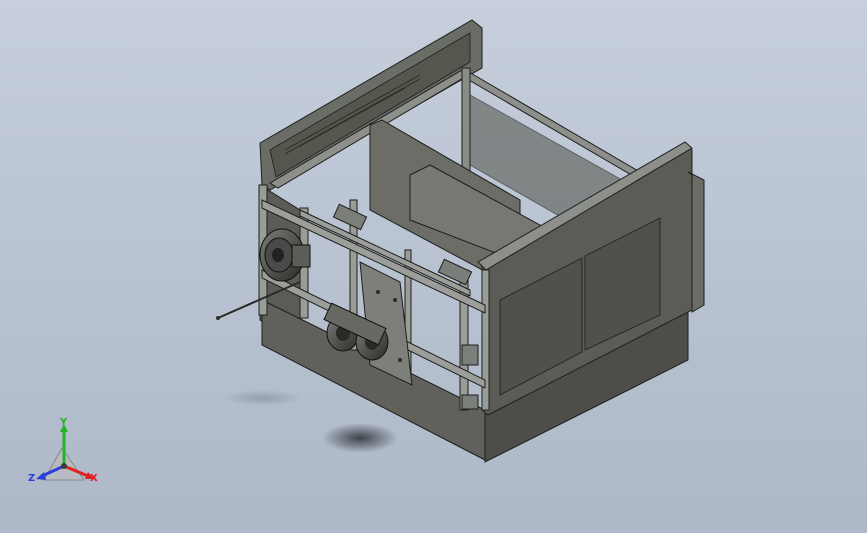  I want to click on z-arrow-icon, so click(41, 476).